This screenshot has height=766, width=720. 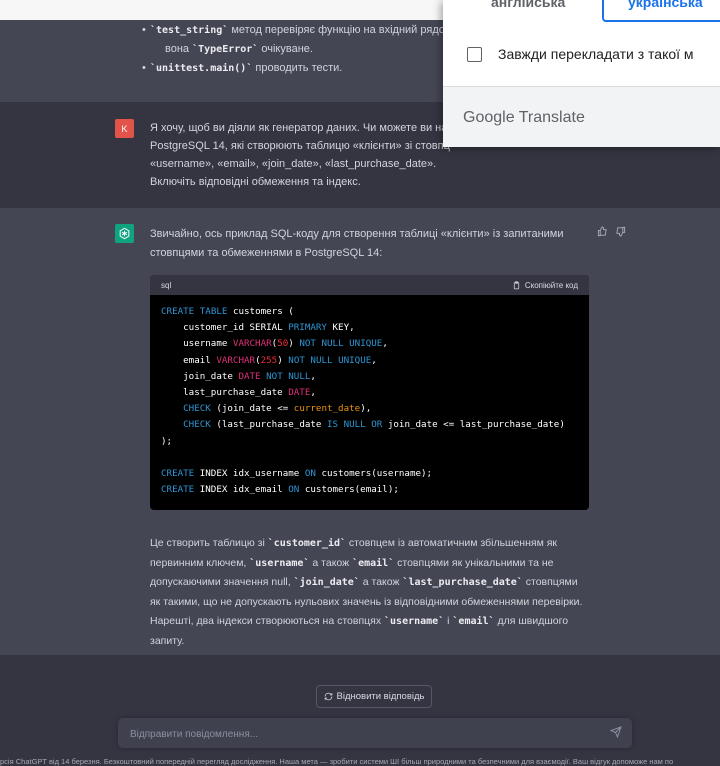 I want to click on code-token: username, so click(x=197, y=344).